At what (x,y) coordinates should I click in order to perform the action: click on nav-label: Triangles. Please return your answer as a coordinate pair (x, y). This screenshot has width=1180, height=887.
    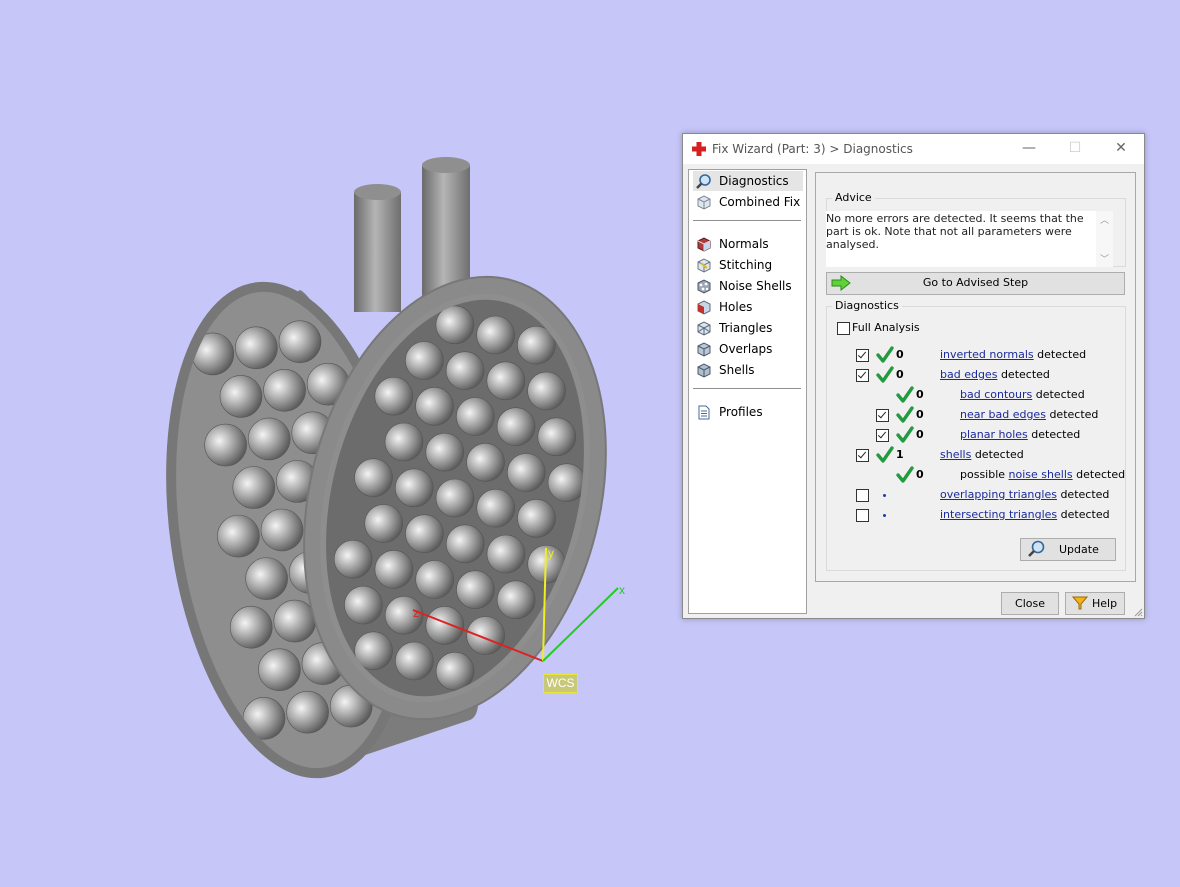
    Looking at the image, I should click on (746, 328).